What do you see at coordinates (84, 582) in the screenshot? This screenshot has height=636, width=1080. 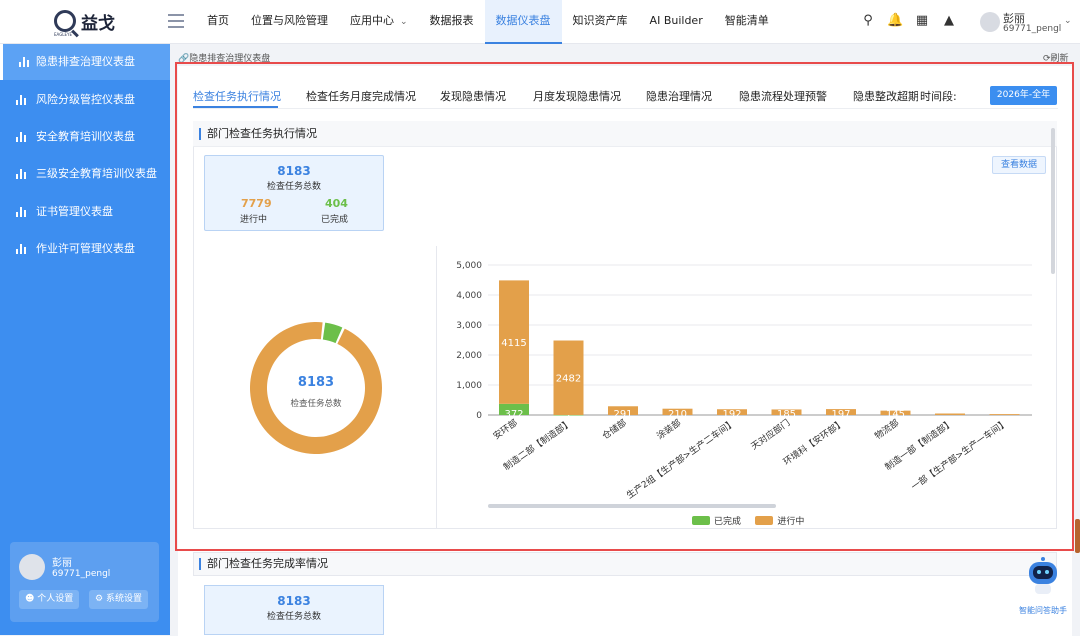 I see `sidebar-user-card: 彭丽 69771_pengl ☻ 个人设置 ⚙ 系统设置` at bounding box center [84, 582].